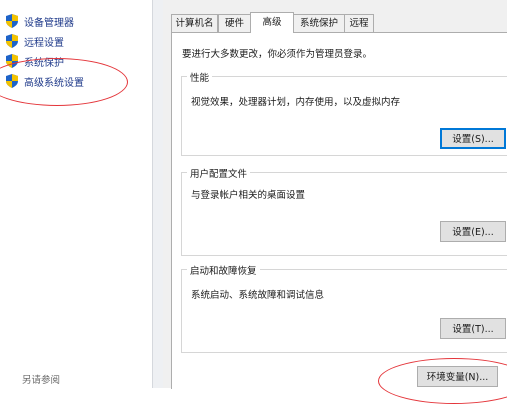 This screenshot has height=404, width=507. I want to click on tab-remote: 远程, so click(359, 23).